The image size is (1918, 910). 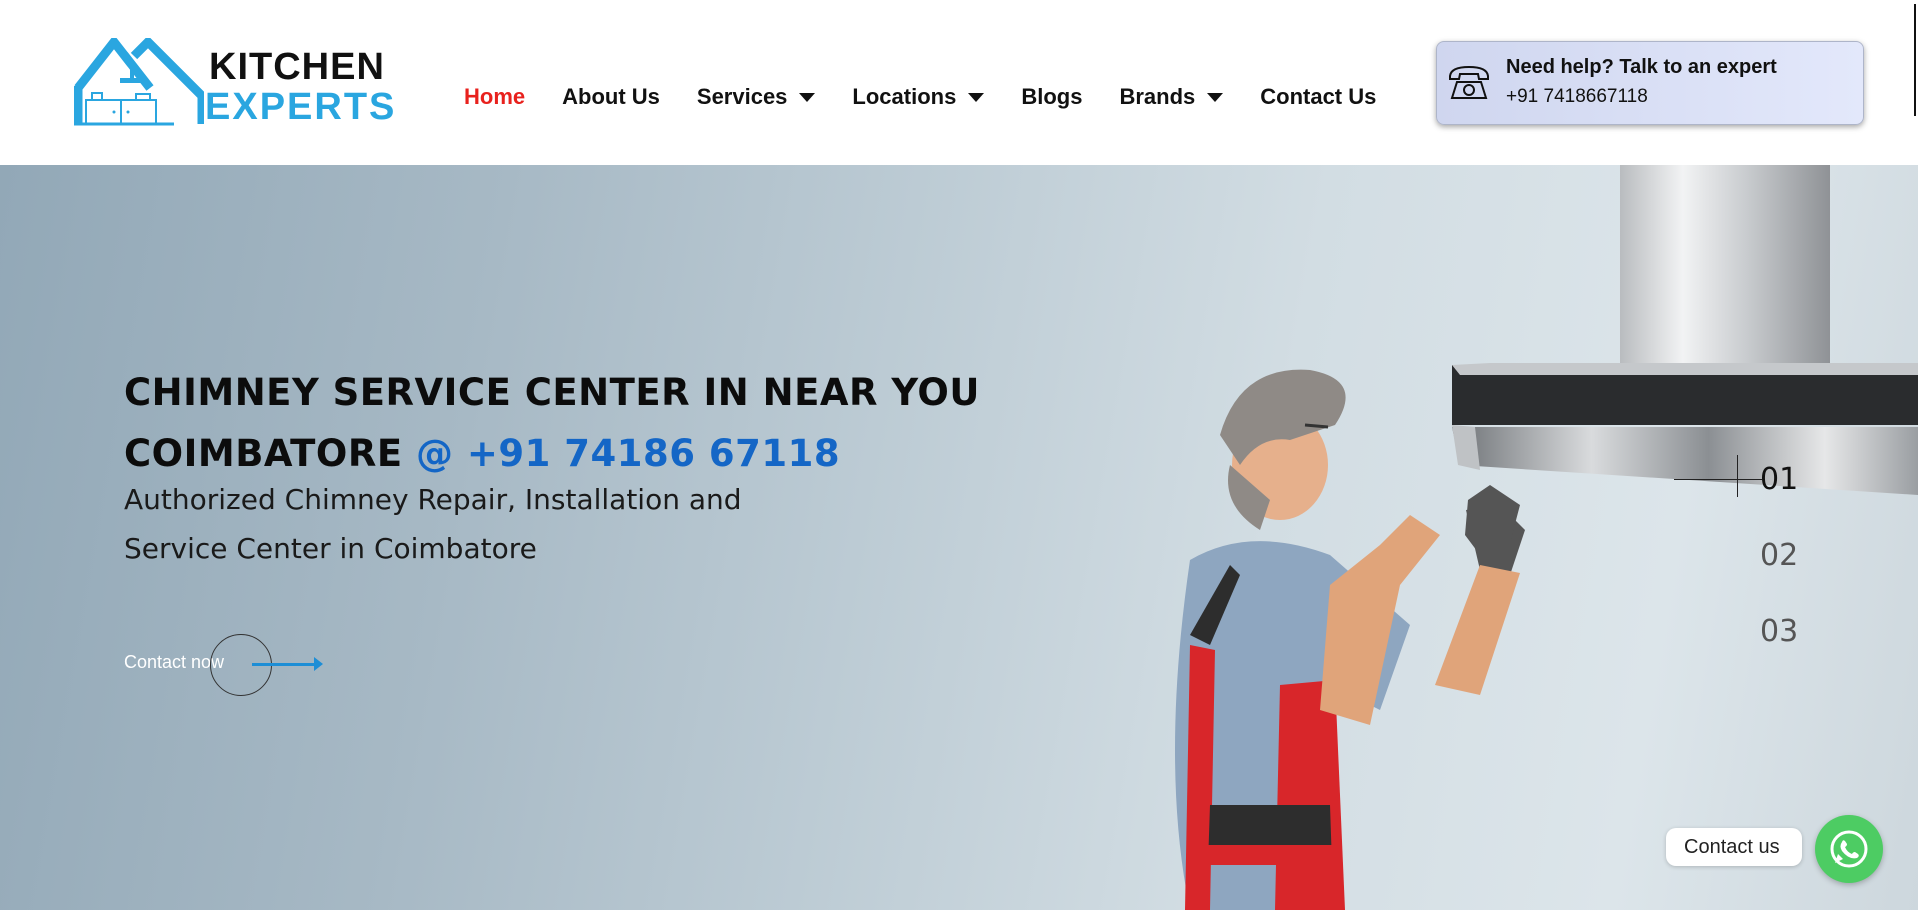 What do you see at coordinates (318, 664) in the screenshot?
I see `arrow-head-icon` at bounding box center [318, 664].